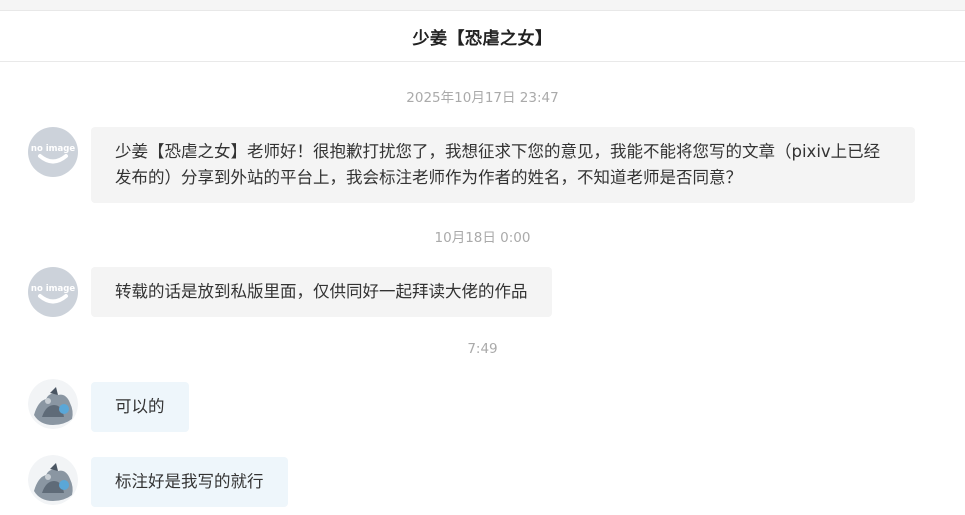 Image resolution: width=965 pixels, height=515 pixels. Describe the element at coordinates (482, 98) in the screenshot. I see `timestamp: 2025年10月17日 23:47` at that location.